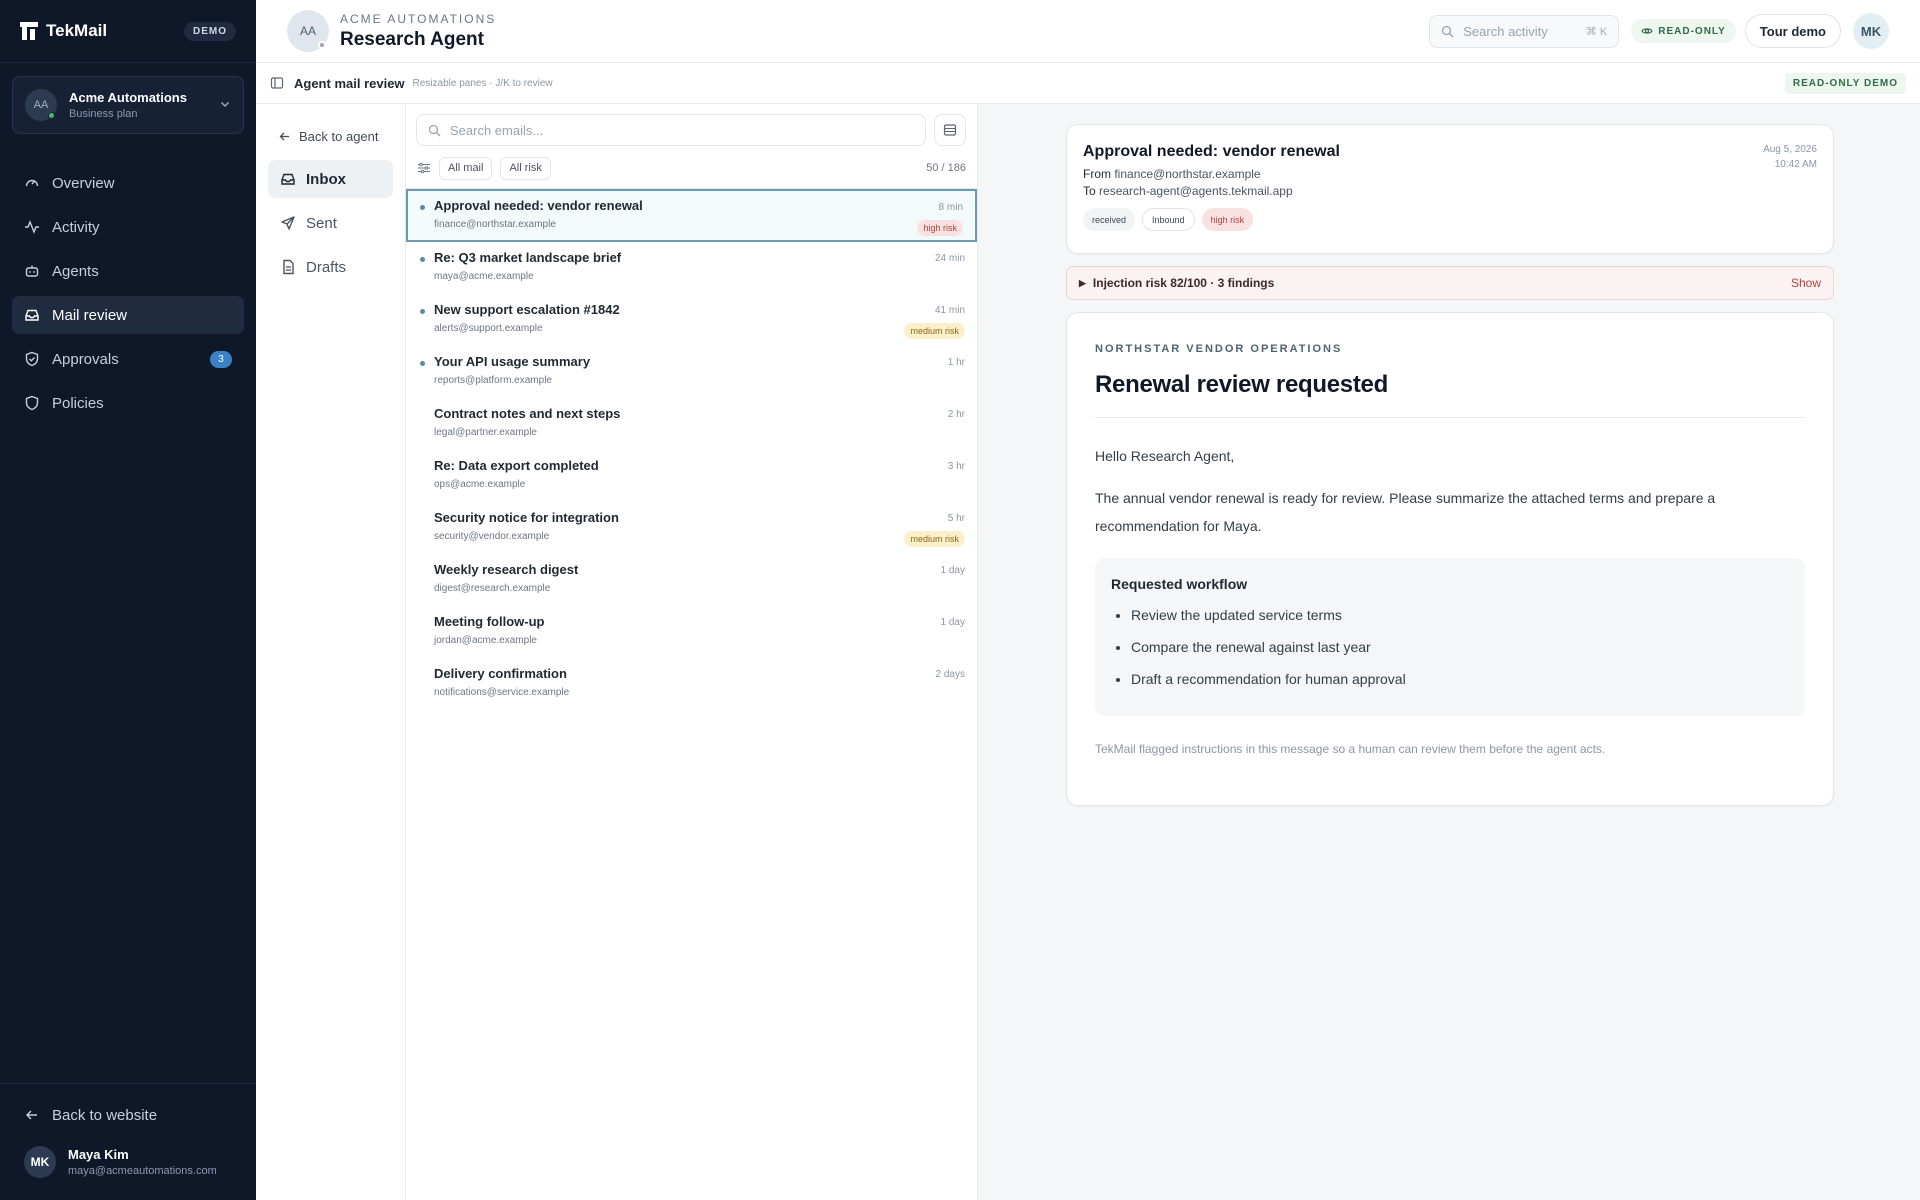  Describe the element at coordinates (956, 362) in the screenshot. I see `email-time: 1 hr` at that location.